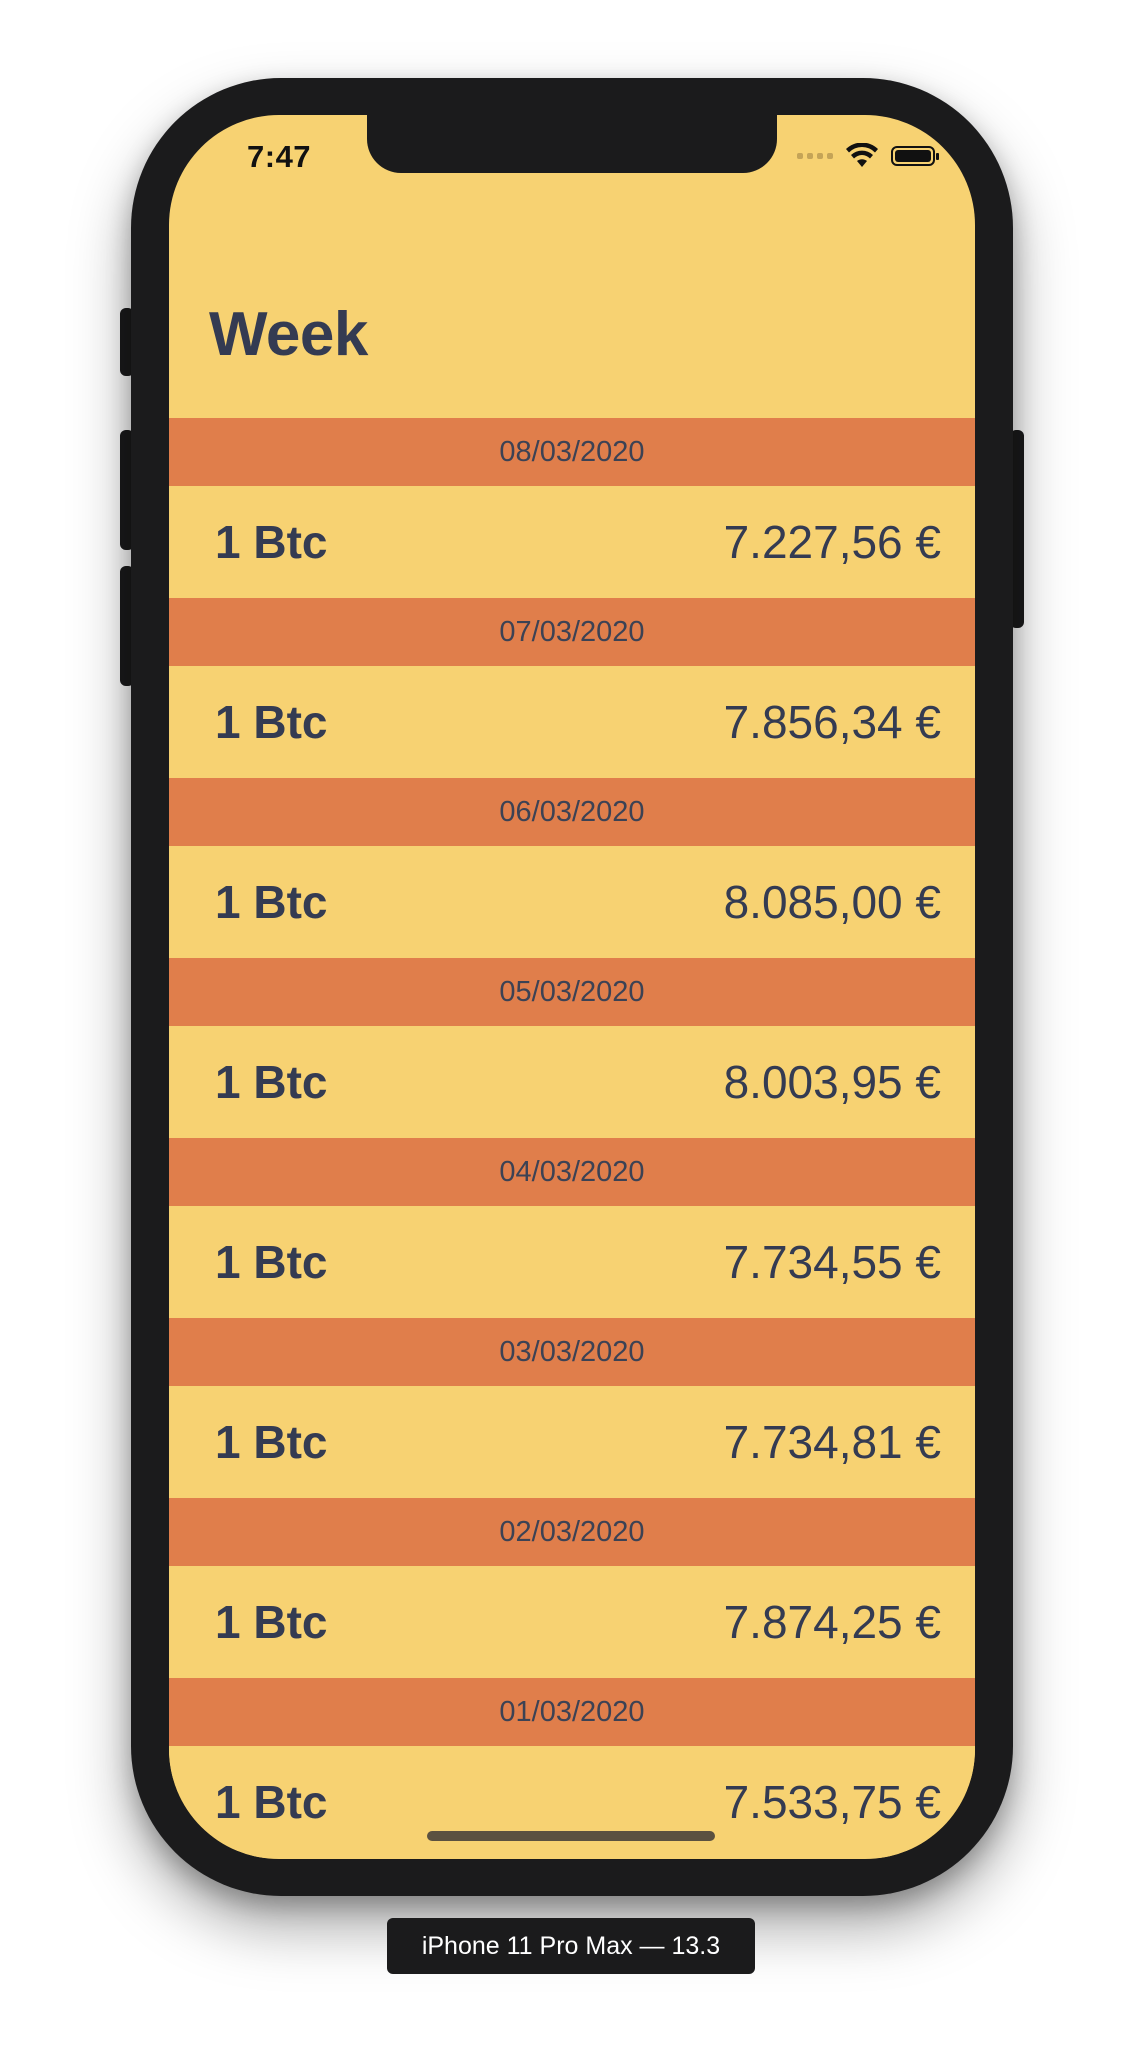  I want to click on notch, so click(572, 144).